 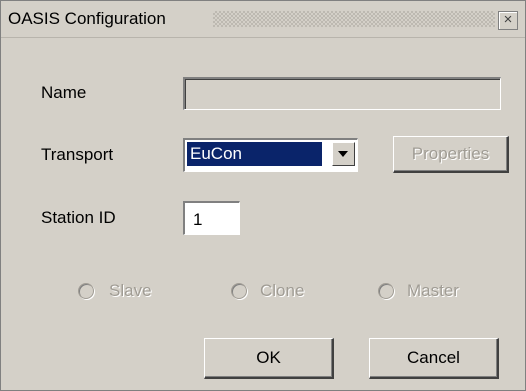 What do you see at coordinates (130, 290) in the screenshot?
I see `slave-radio-label: Slave` at bounding box center [130, 290].